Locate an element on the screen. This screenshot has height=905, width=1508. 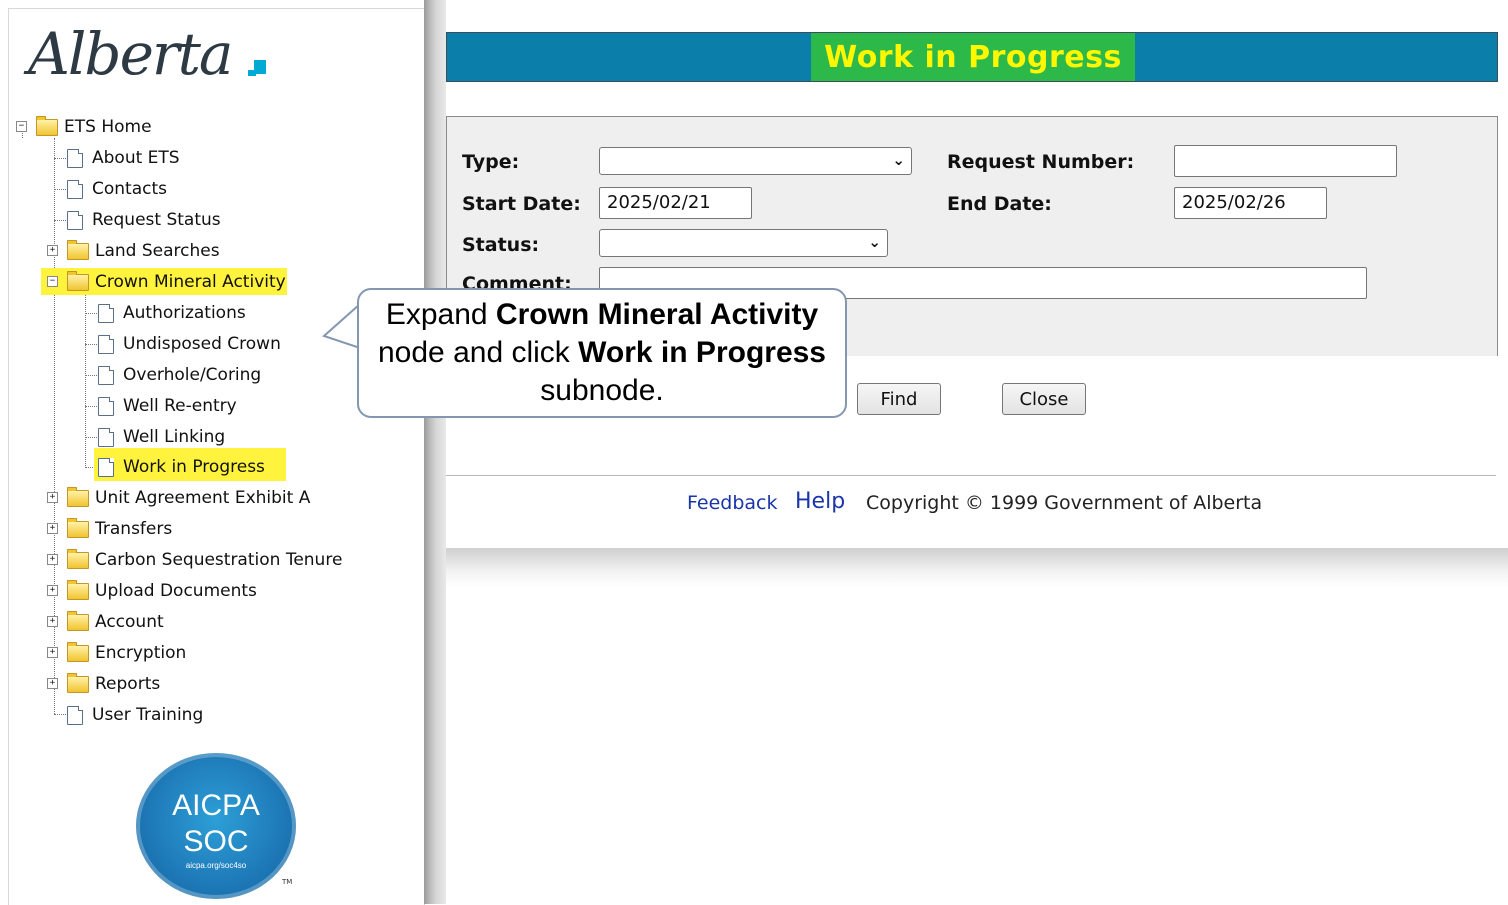
callout-text-3: subnode. is located at coordinates (602, 390).